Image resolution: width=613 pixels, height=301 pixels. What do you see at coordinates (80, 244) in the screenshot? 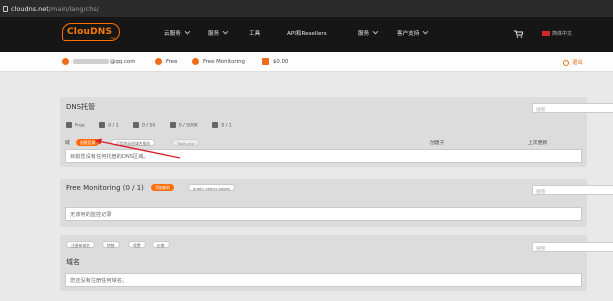
I see `register-domain-button: 注册新域名` at bounding box center [80, 244].